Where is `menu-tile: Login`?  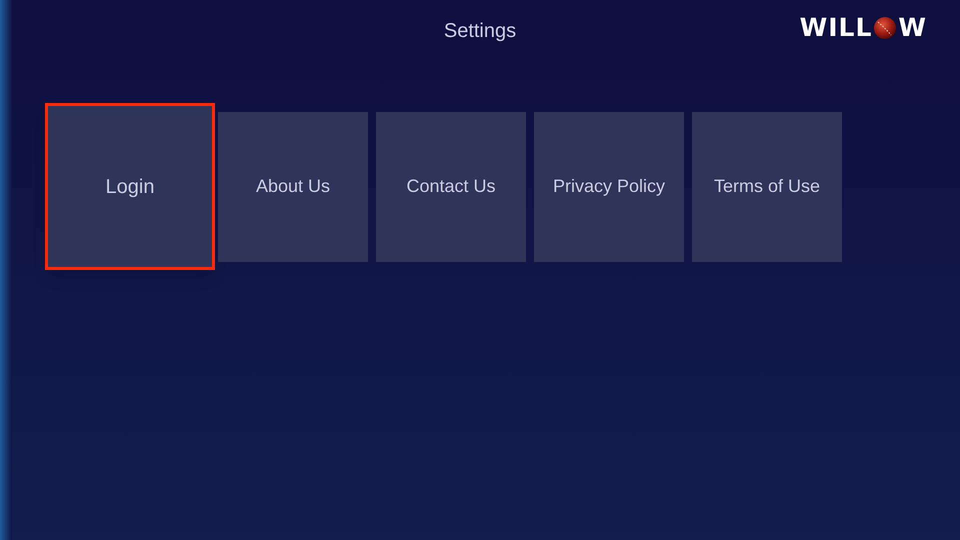
menu-tile: Login is located at coordinates (130, 186).